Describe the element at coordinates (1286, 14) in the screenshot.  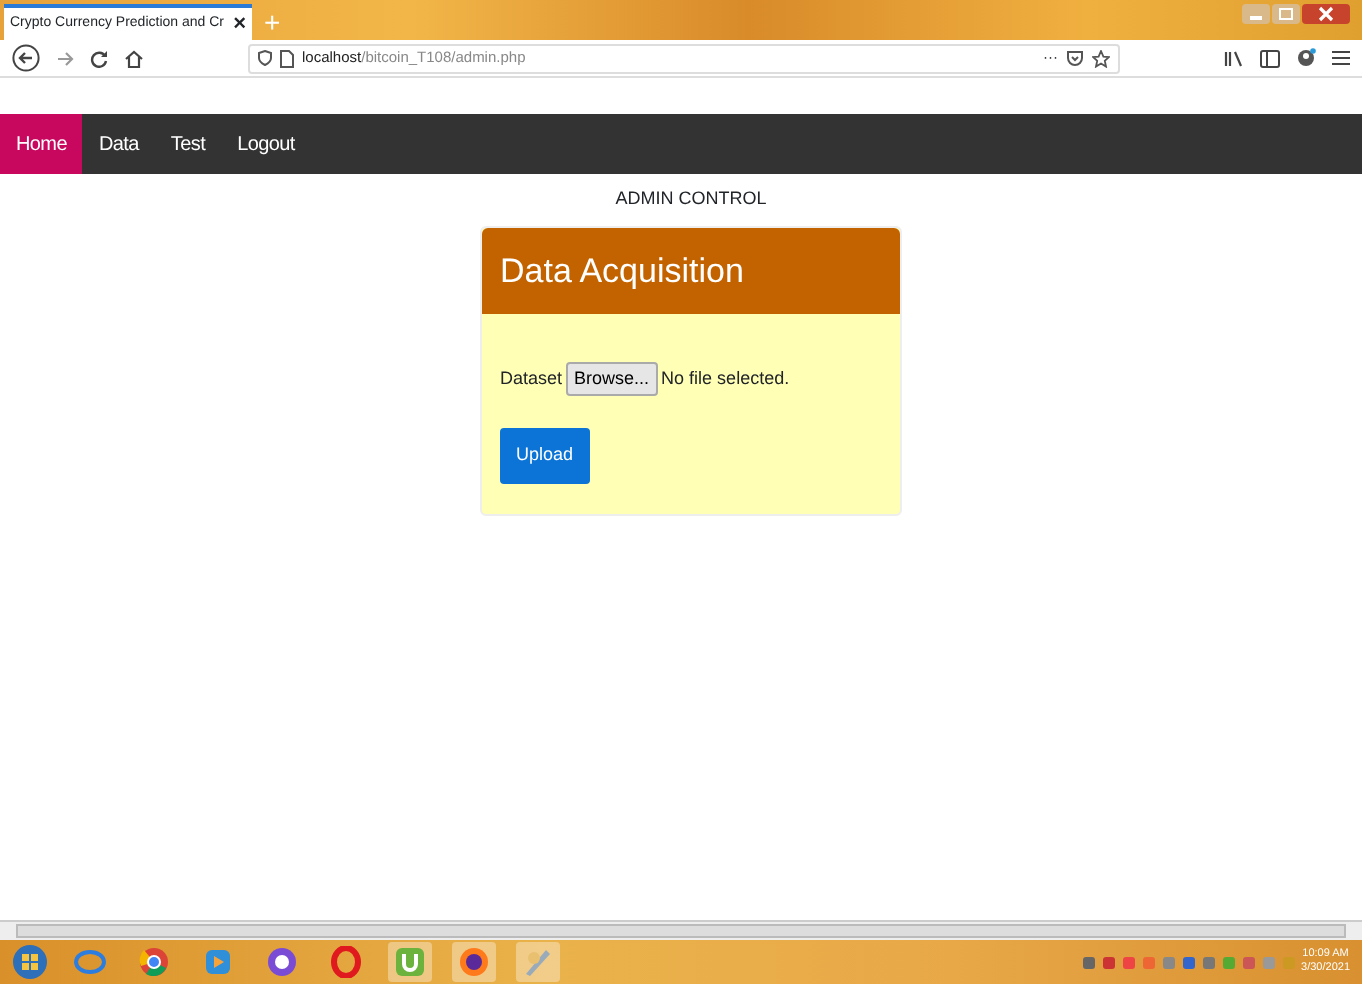
I see `maximize-button` at that location.